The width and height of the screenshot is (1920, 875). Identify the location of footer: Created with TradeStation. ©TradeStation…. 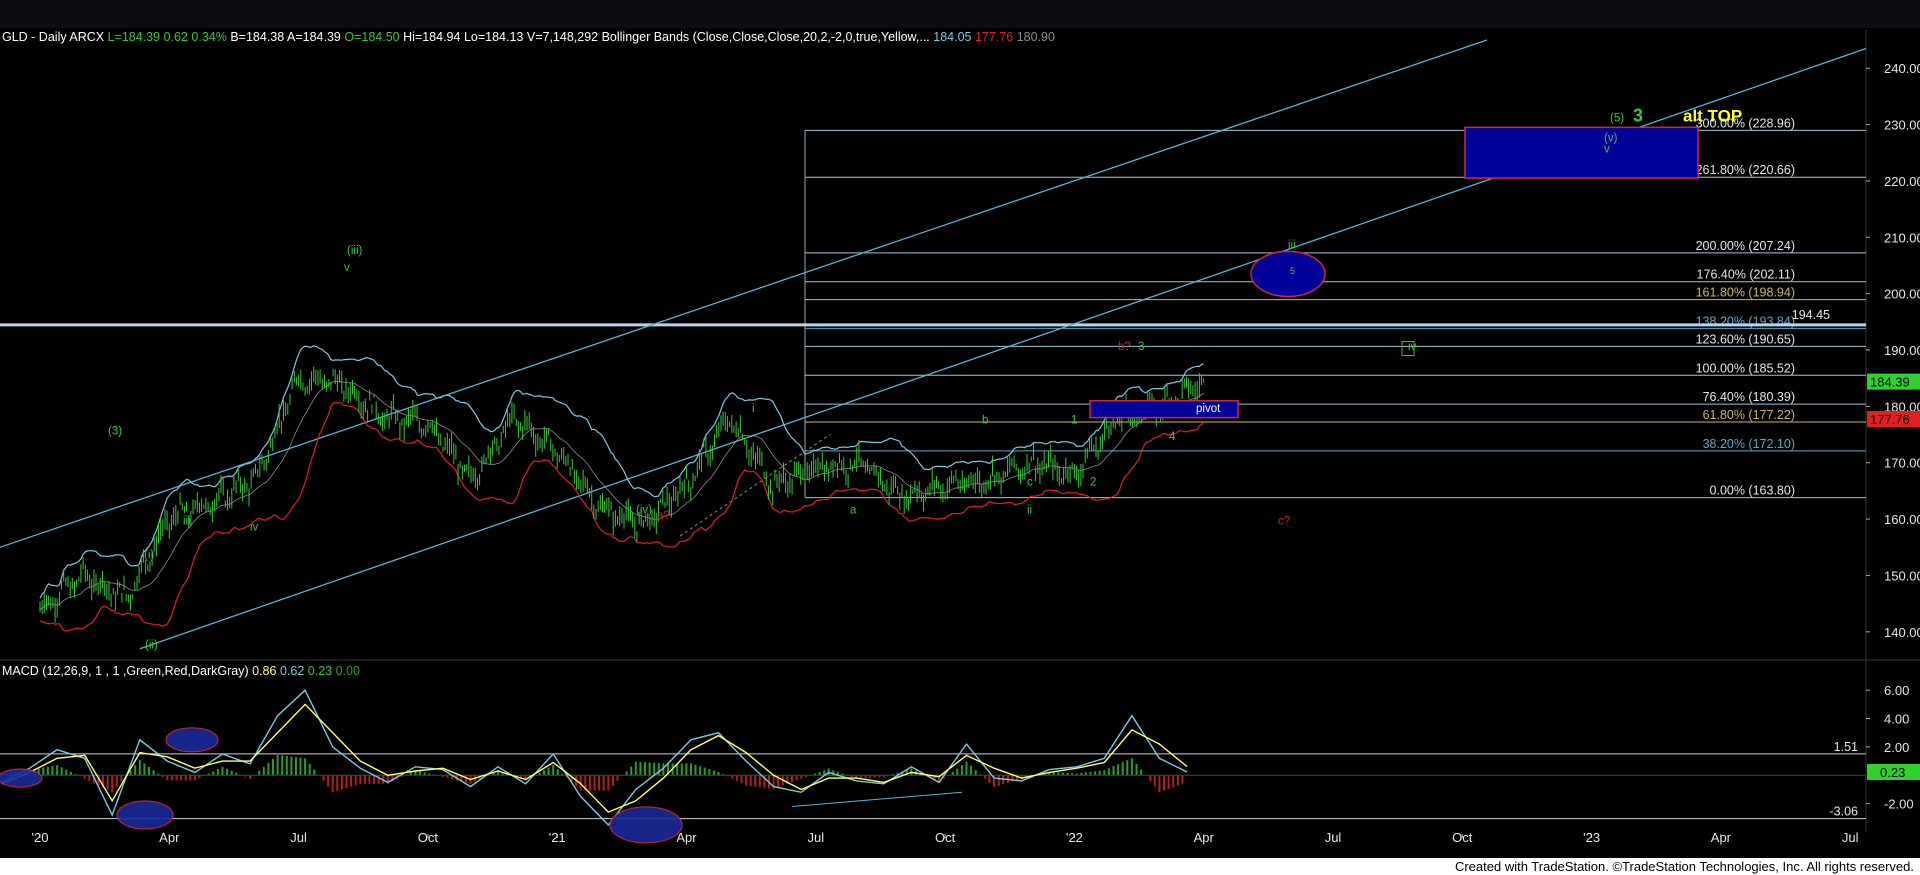
(960, 866).